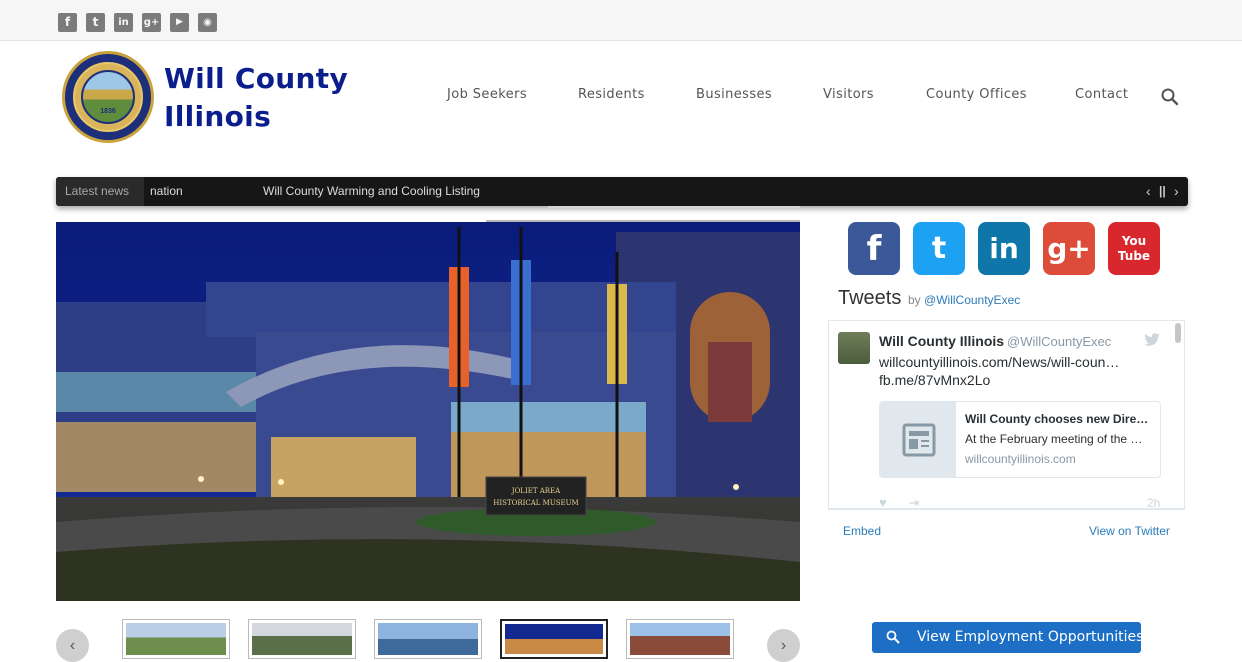 The height and width of the screenshot is (662, 1242). I want to click on top-social-icons: f t in g+ ▶ ◉, so click(137, 22).